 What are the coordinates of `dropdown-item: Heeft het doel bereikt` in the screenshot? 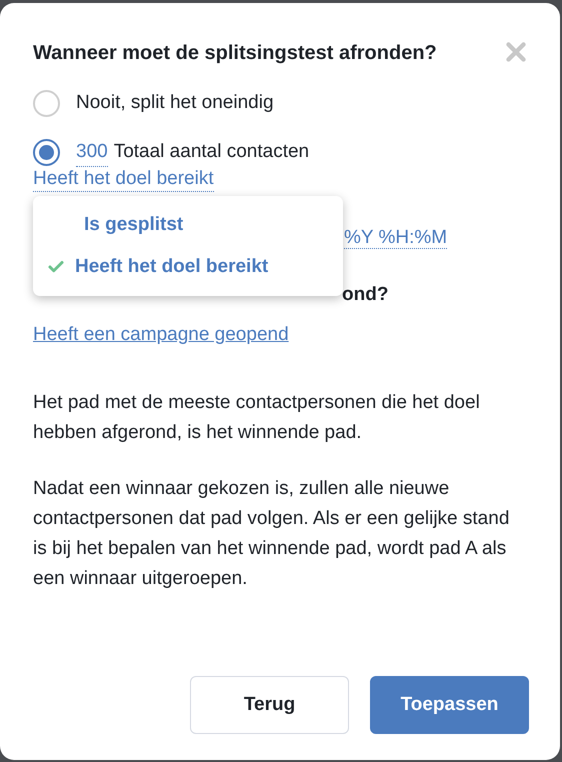 It's located at (188, 267).